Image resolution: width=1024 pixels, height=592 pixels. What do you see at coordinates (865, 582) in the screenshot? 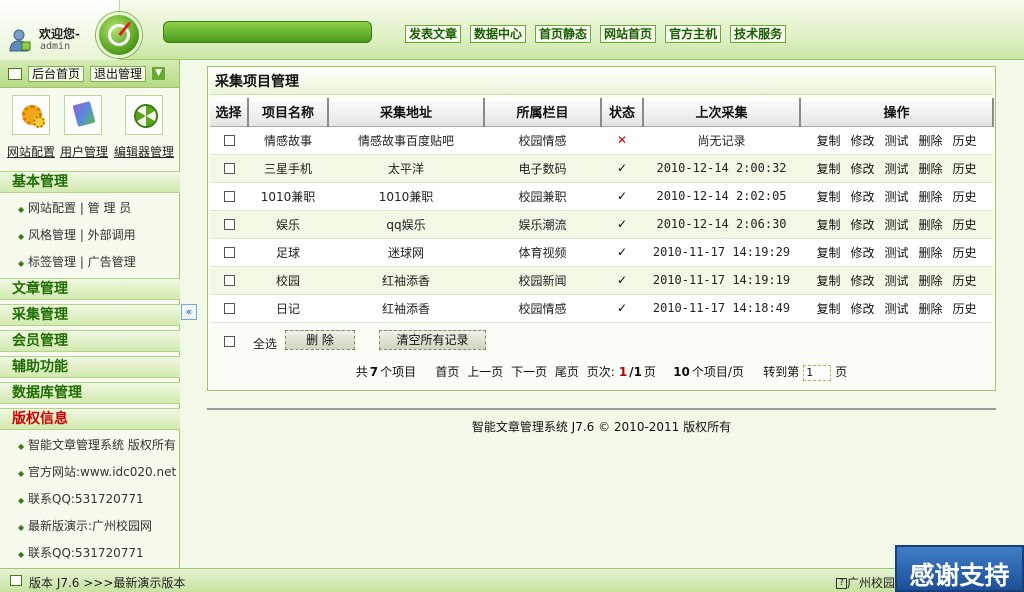
I see `status-right: ? 广州校园` at bounding box center [865, 582].